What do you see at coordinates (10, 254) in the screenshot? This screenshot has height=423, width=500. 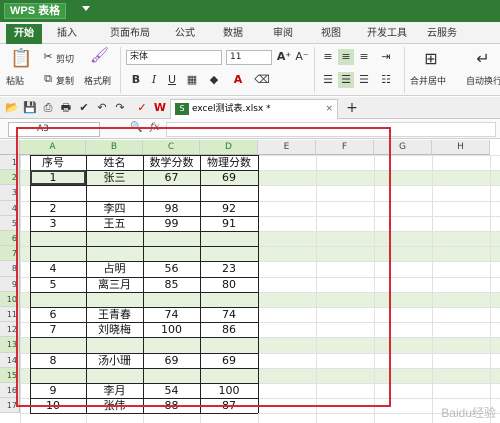 I see `row-header: 7` at bounding box center [10, 254].